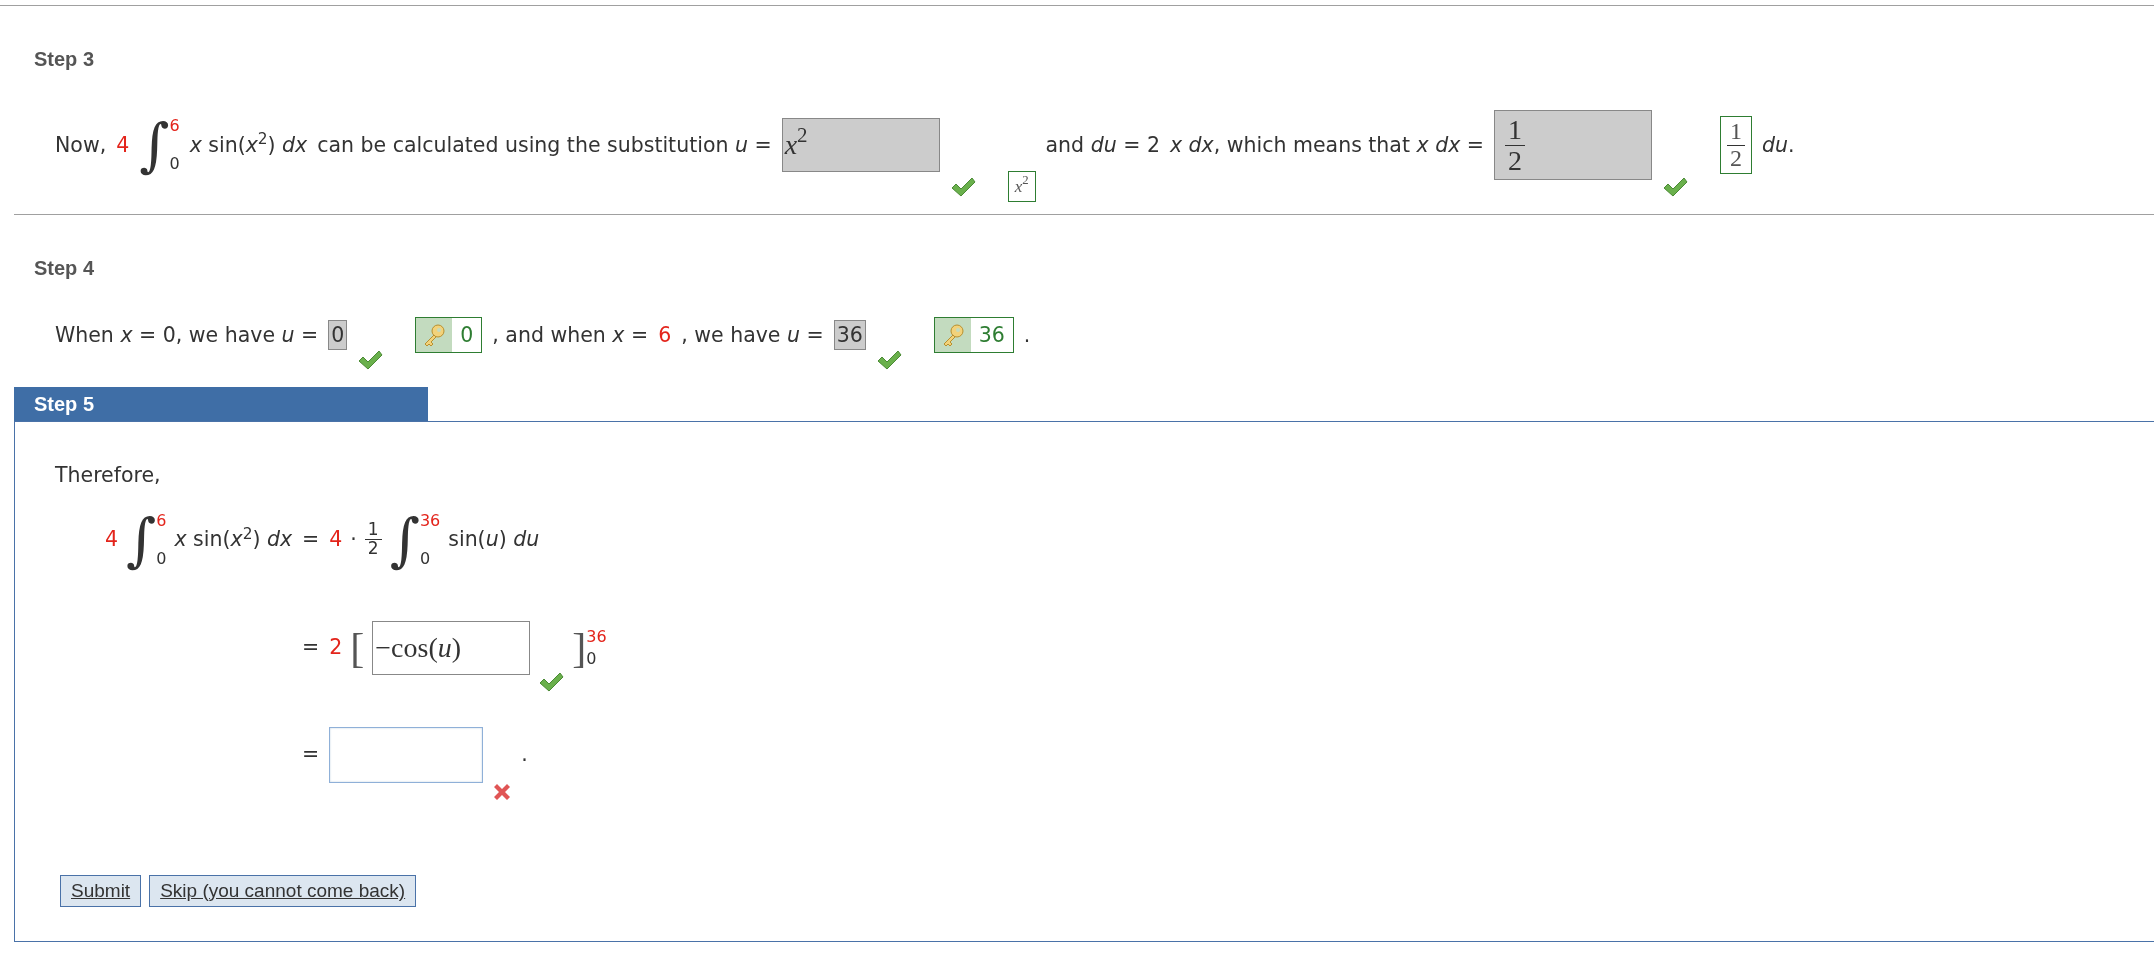 This screenshot has height=978, width=2154. Describe the element at coordinates (187, 335) in the screenshot. I see `math-text: When x = 0, we have u =` at that location.